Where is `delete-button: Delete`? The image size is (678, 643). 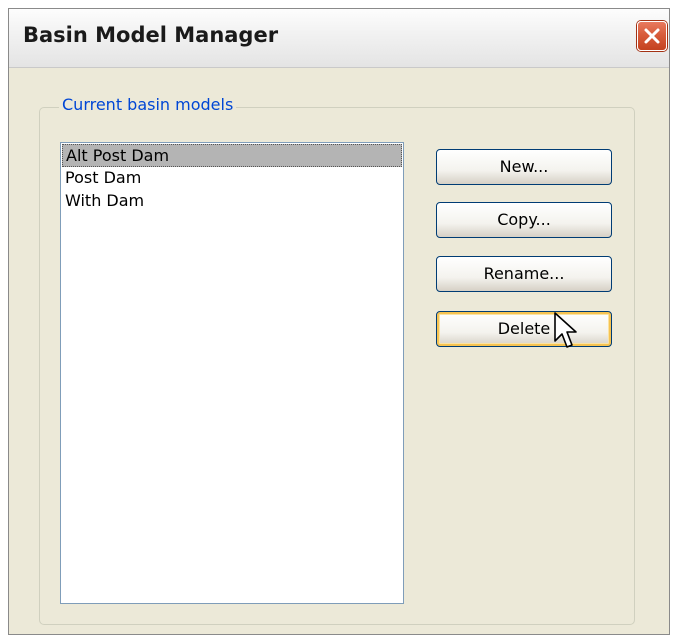 delete-button: Delete is located at coordinates (524, 329).